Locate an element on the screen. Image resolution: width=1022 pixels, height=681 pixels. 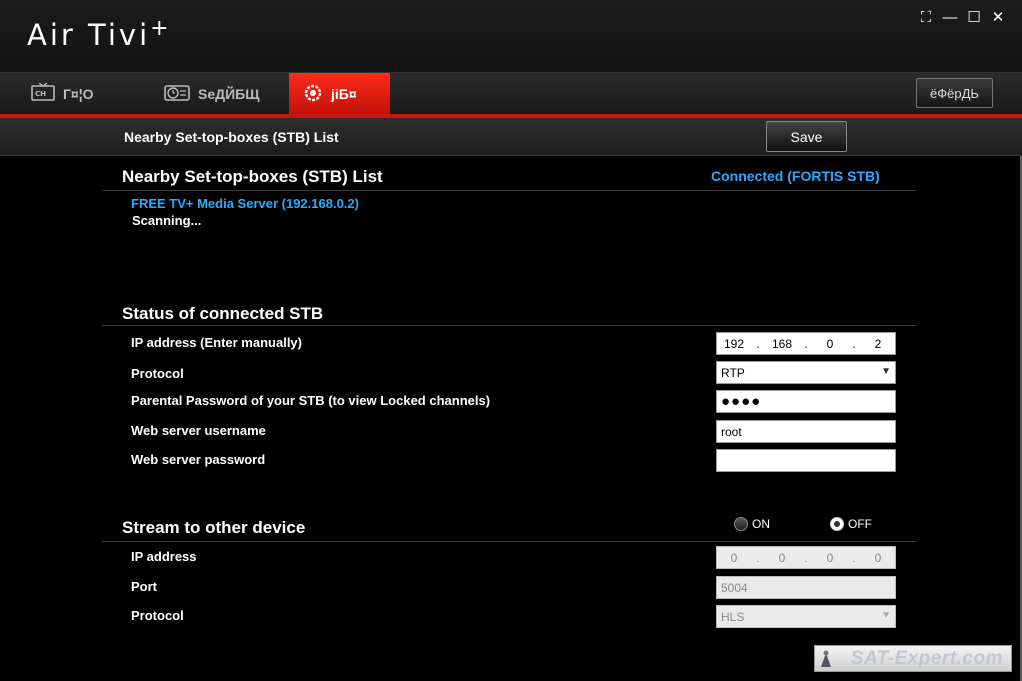
maximize-icon: ☐ is located at coordinates (974, 18).